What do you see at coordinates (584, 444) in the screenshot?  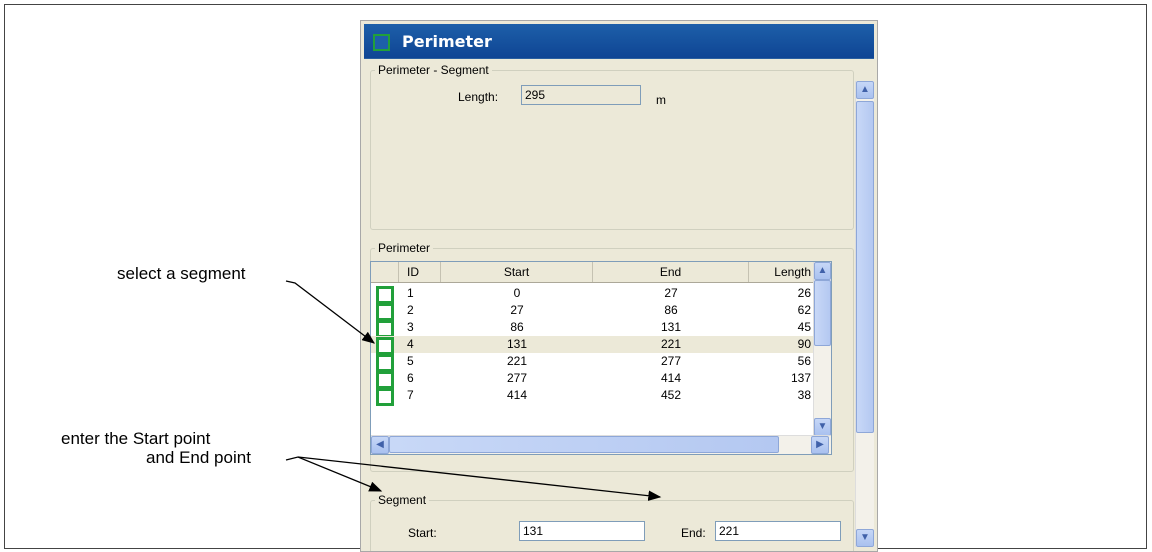 I see `table-horizontal-thumb` at bounding box center [584, 444].